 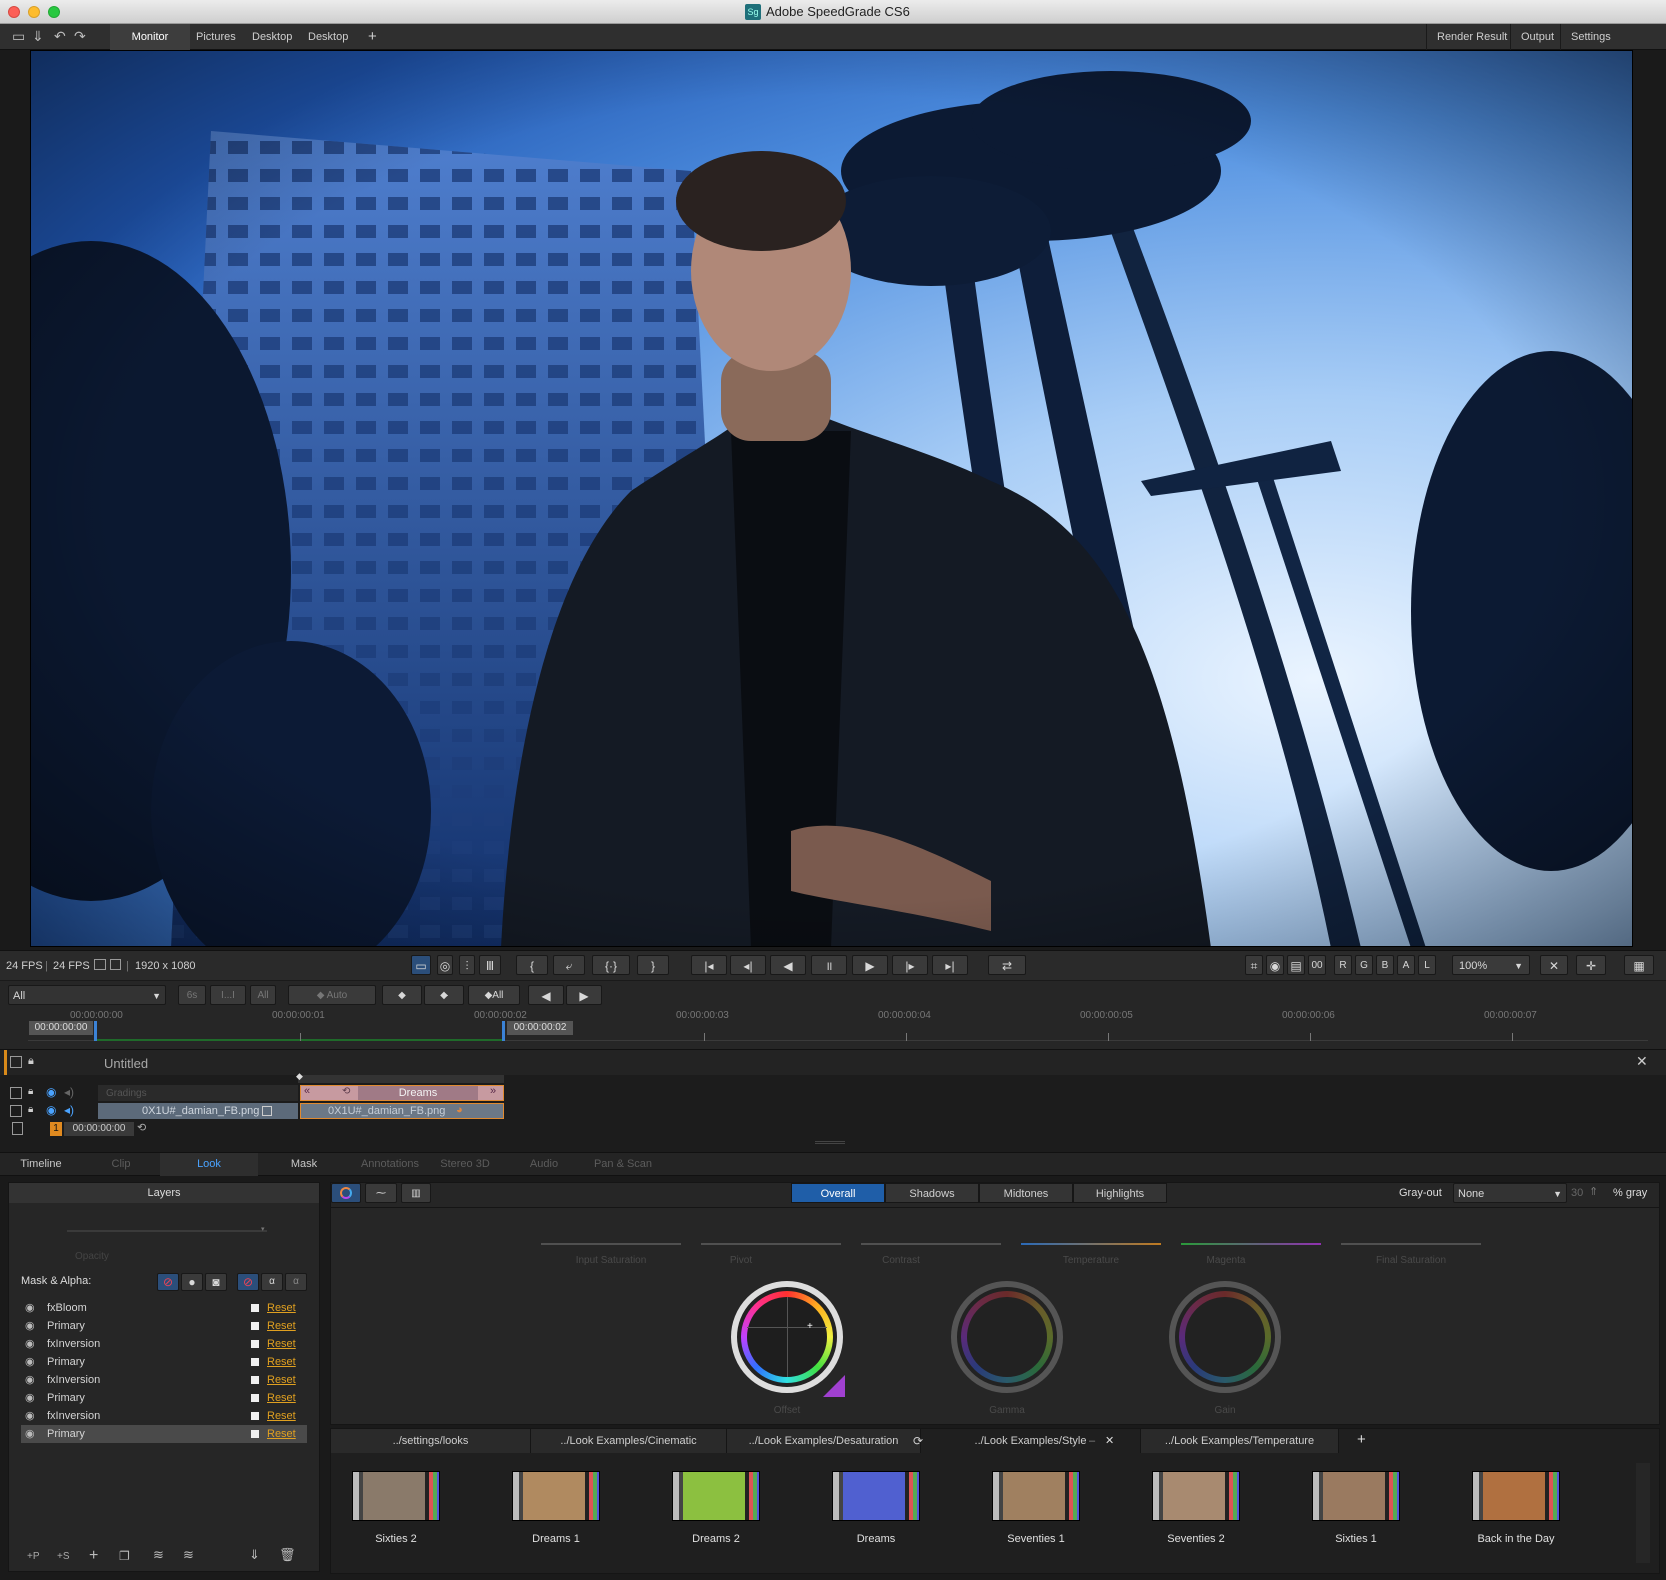 What do you see at coordinates (150, 37) in the screenshot?
I see `tab-monitor: Monitor` at bounding box center [150, 37].